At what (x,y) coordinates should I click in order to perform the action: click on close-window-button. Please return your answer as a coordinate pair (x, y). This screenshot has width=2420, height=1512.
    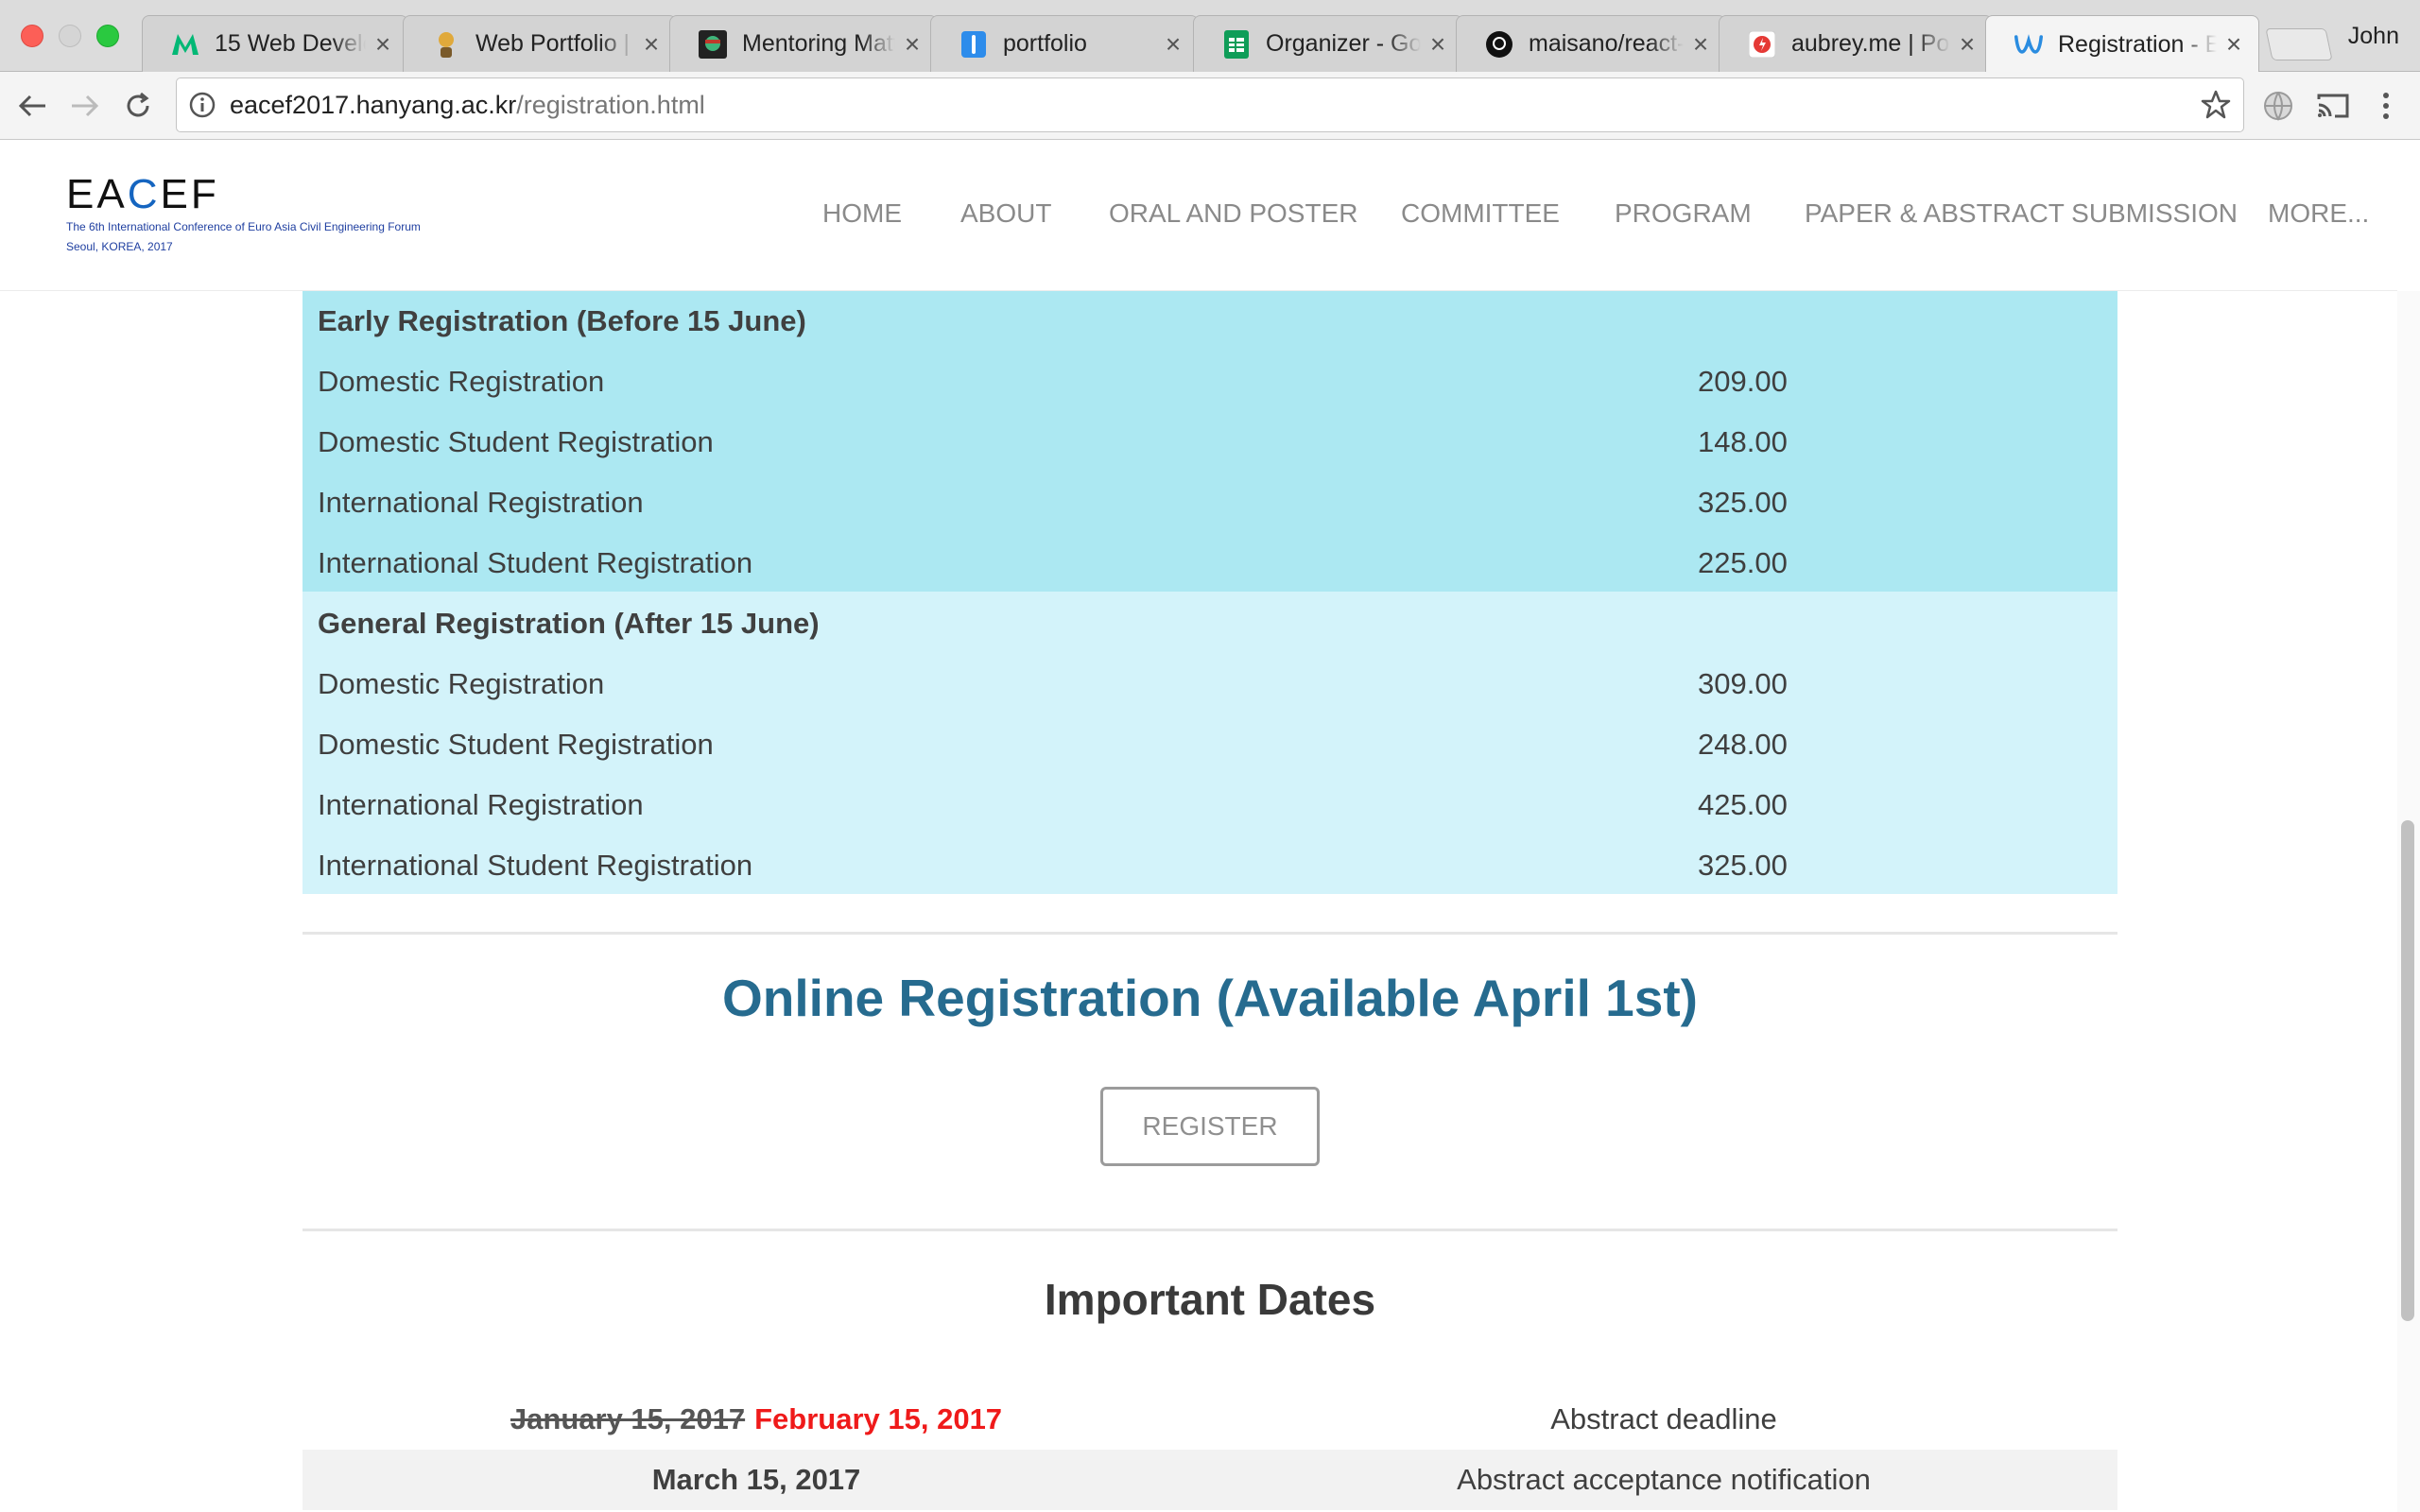
    Looking at the image, I should click on (32, 36).